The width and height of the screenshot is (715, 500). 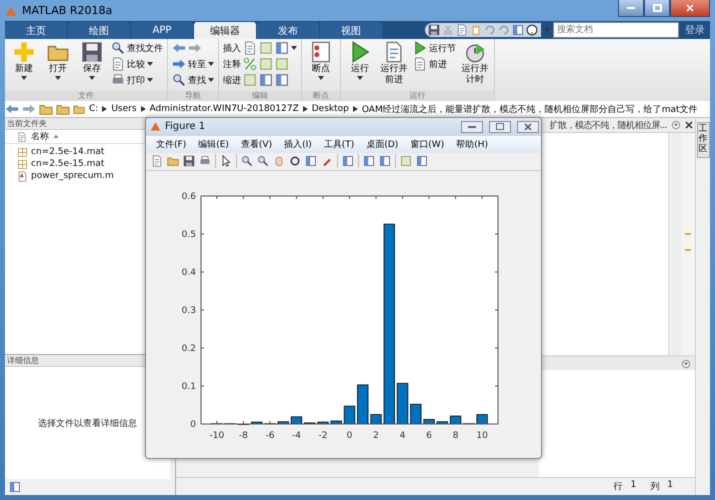 I want to click on group-label: 文件, so click(x=86, y=96).